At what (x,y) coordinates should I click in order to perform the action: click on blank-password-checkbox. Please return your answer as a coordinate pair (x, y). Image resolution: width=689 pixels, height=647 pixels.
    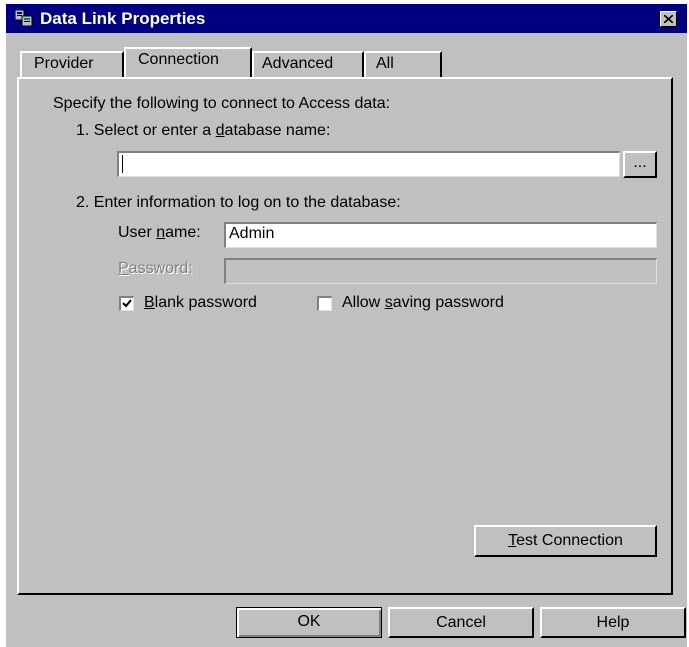
    Looking at the image, I should click on (126, 303).